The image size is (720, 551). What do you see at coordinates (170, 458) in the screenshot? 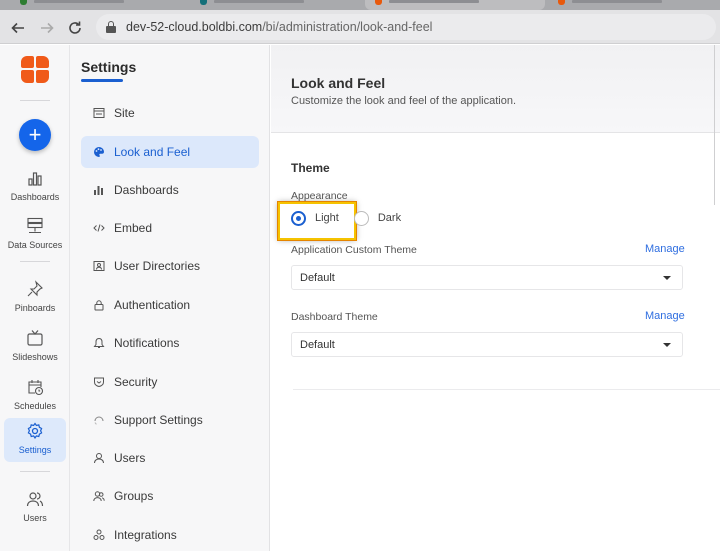
I see `settings-item-users: Users` at bounding box center [170, 458].